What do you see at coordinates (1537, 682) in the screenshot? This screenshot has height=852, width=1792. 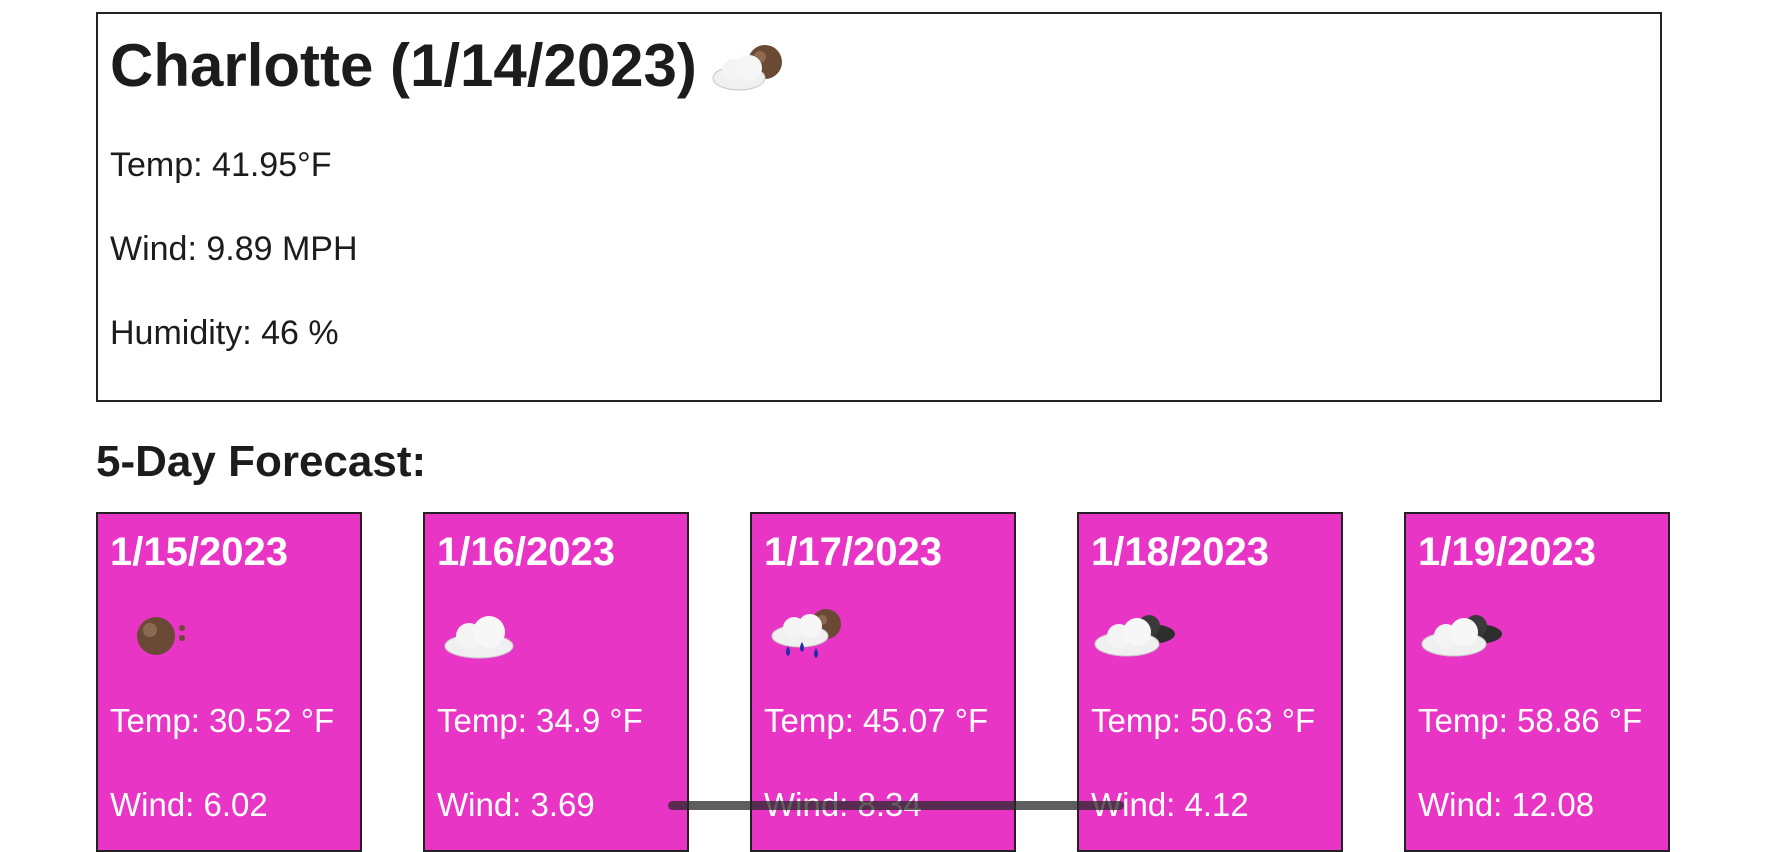 I see `forecast-card-day-5: 1/19/2023 Temp: 58.86 °F Wind: 12.08` at bounding box center [1537, 682].